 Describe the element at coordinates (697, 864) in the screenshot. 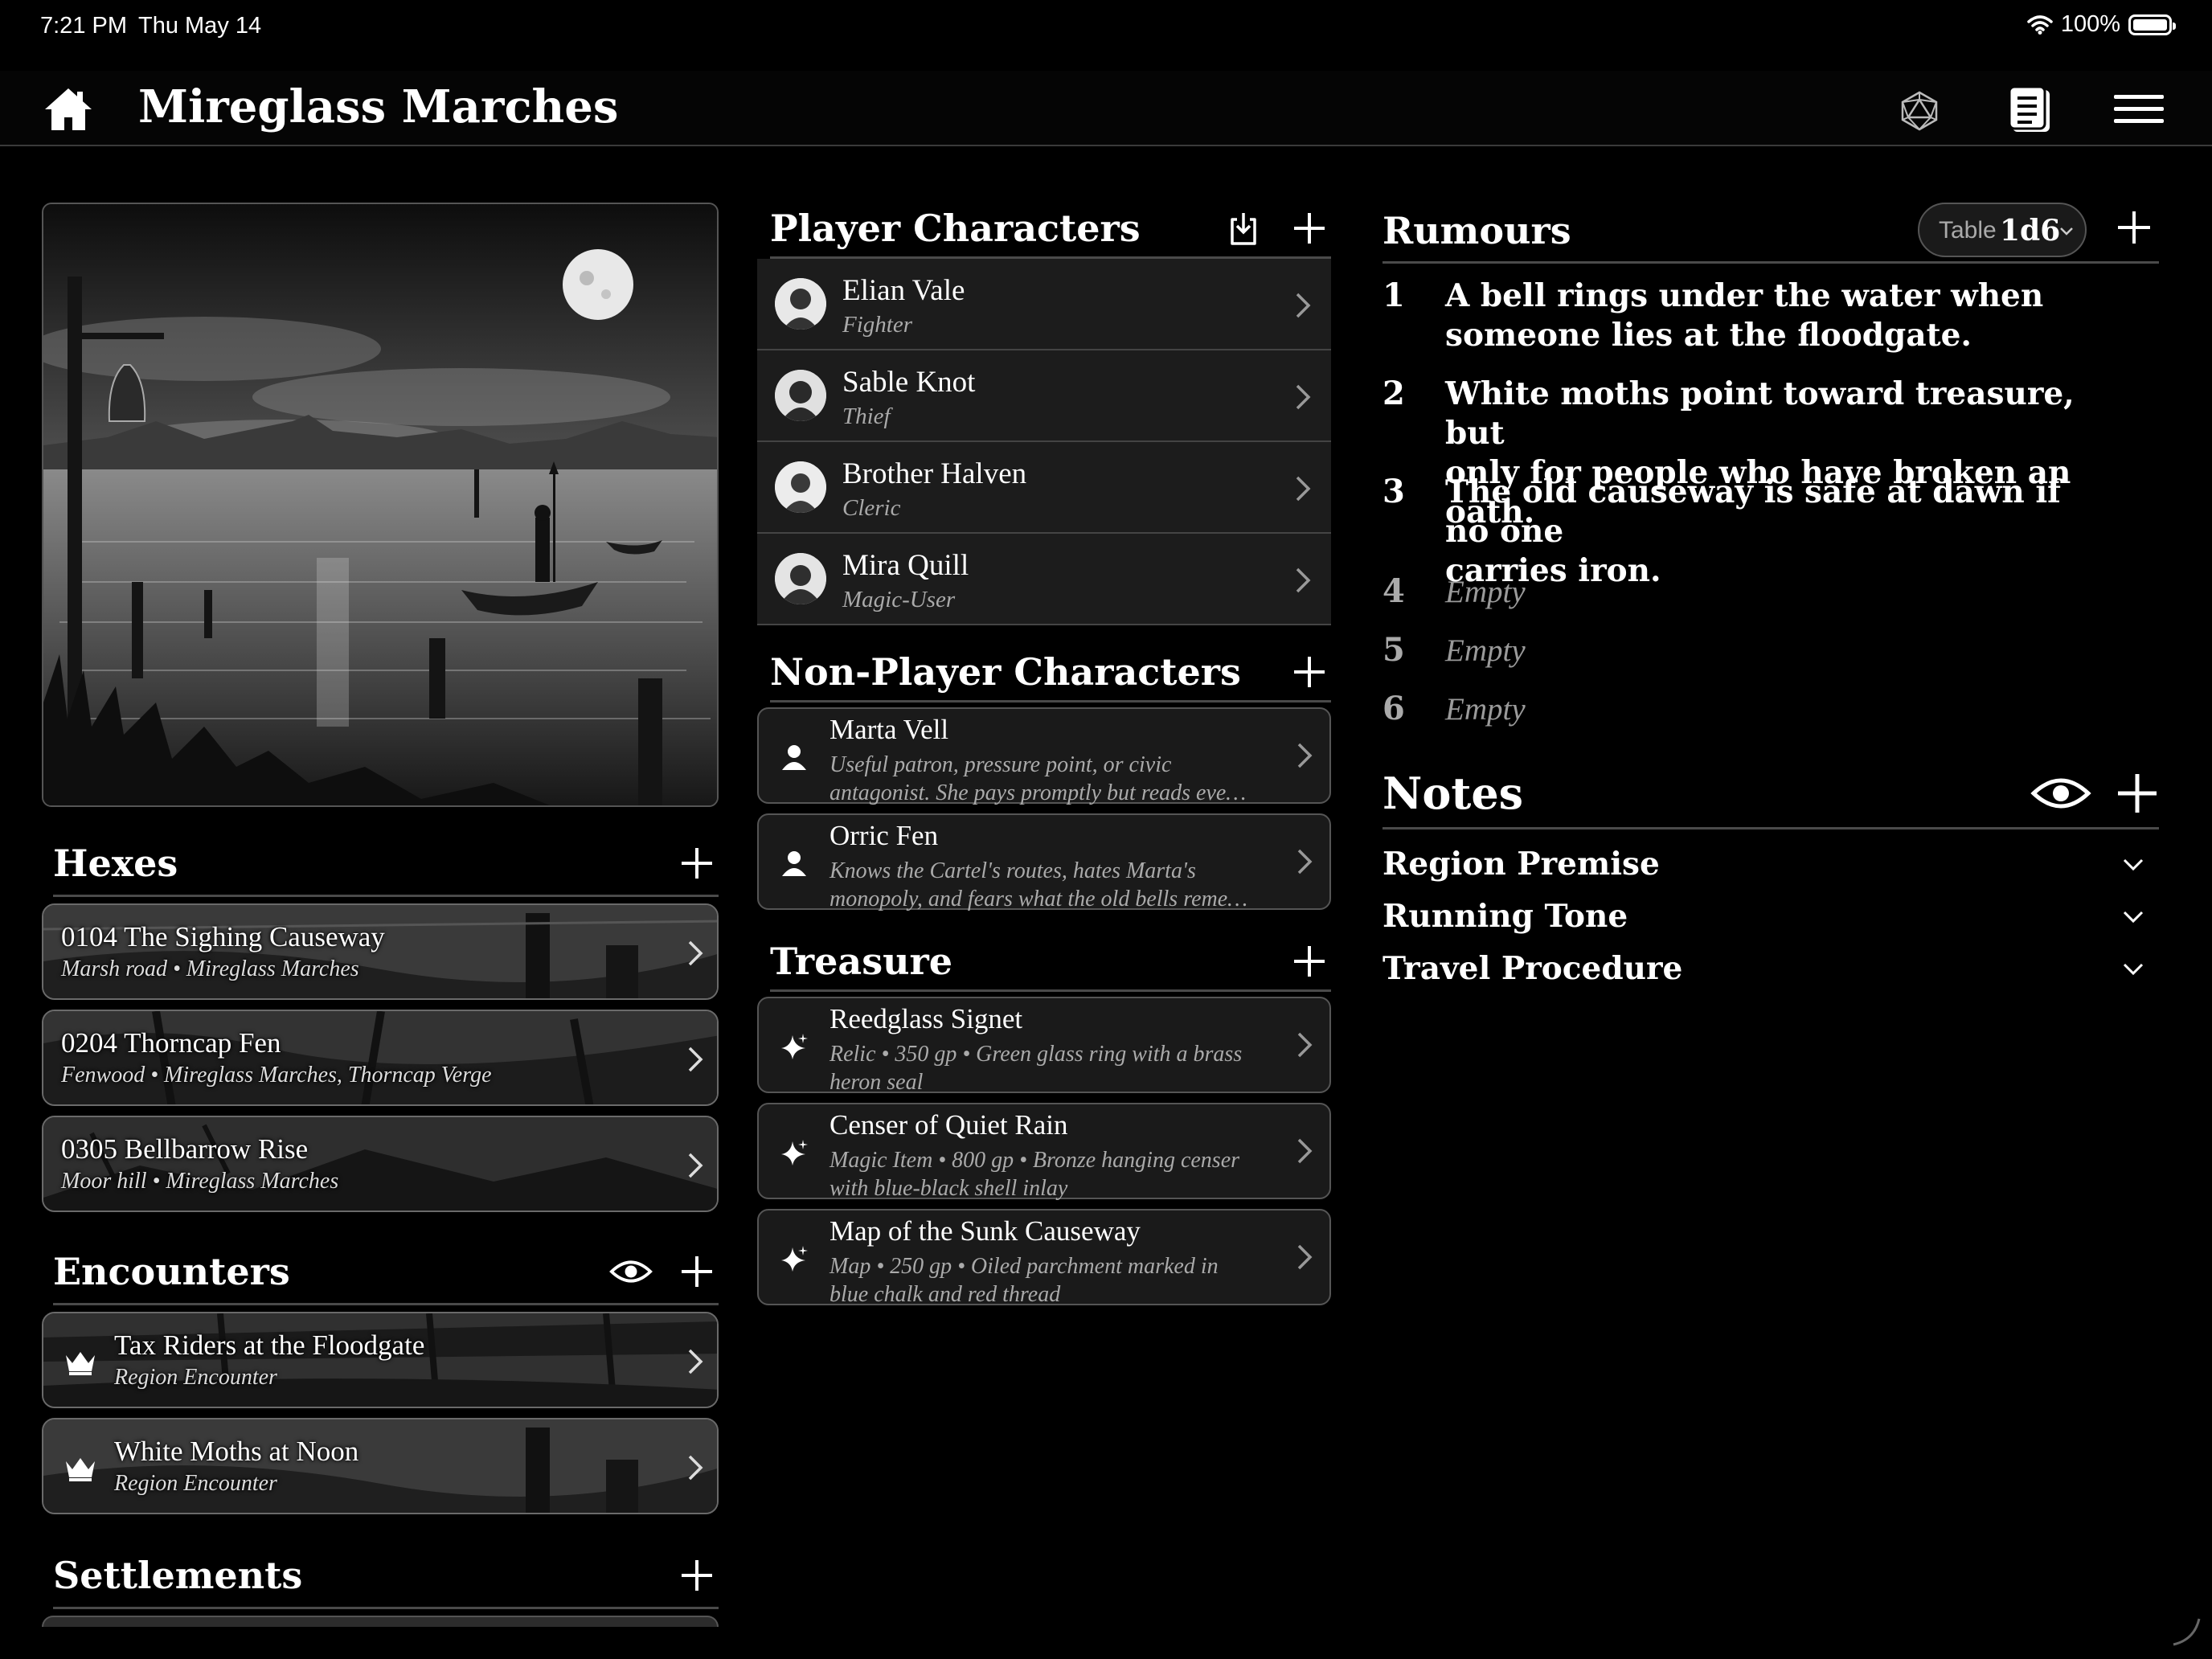

I see `add-hex-button` at that location.